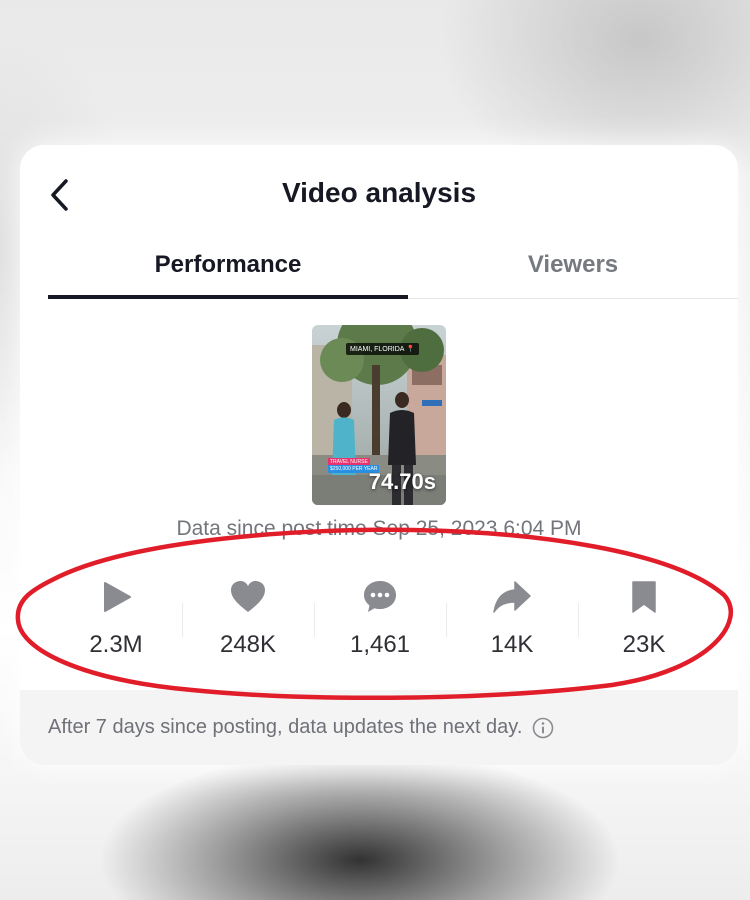  I want to click on stat-views: 2.3M, so click(116, 623).